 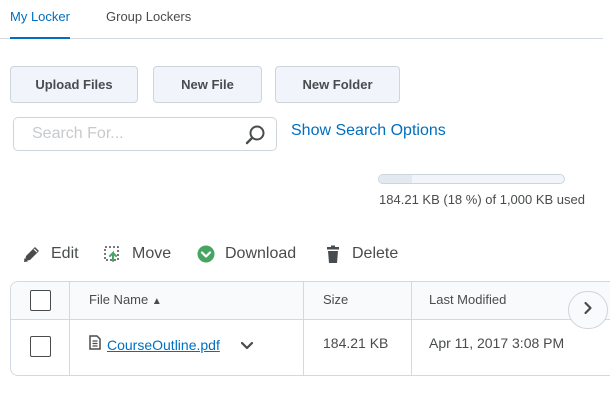 I want to click on storage-usage-text: 184.21 KB (18 %) of 1,000 KB used, so click(x=482, y=199).